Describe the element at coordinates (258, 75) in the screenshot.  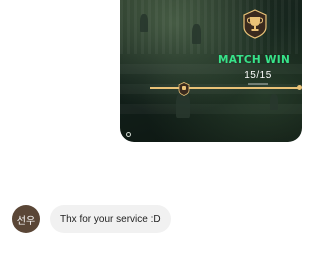
I see `score-label: 15/15` at that location.